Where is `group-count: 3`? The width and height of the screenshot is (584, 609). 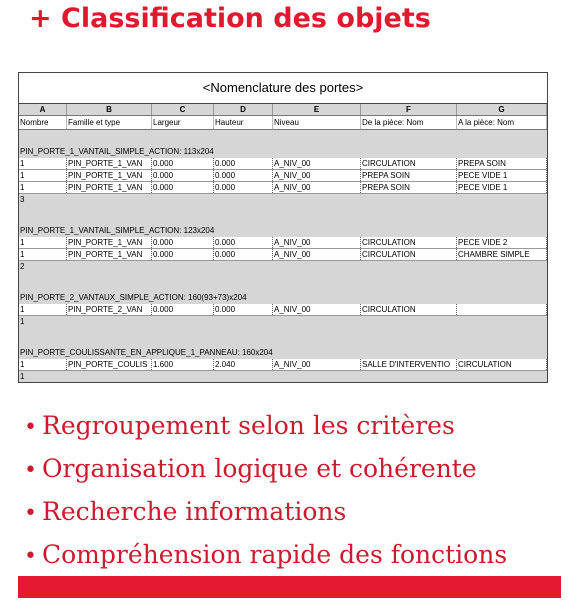
group-count: 3 is located at coordinates (22, 199).